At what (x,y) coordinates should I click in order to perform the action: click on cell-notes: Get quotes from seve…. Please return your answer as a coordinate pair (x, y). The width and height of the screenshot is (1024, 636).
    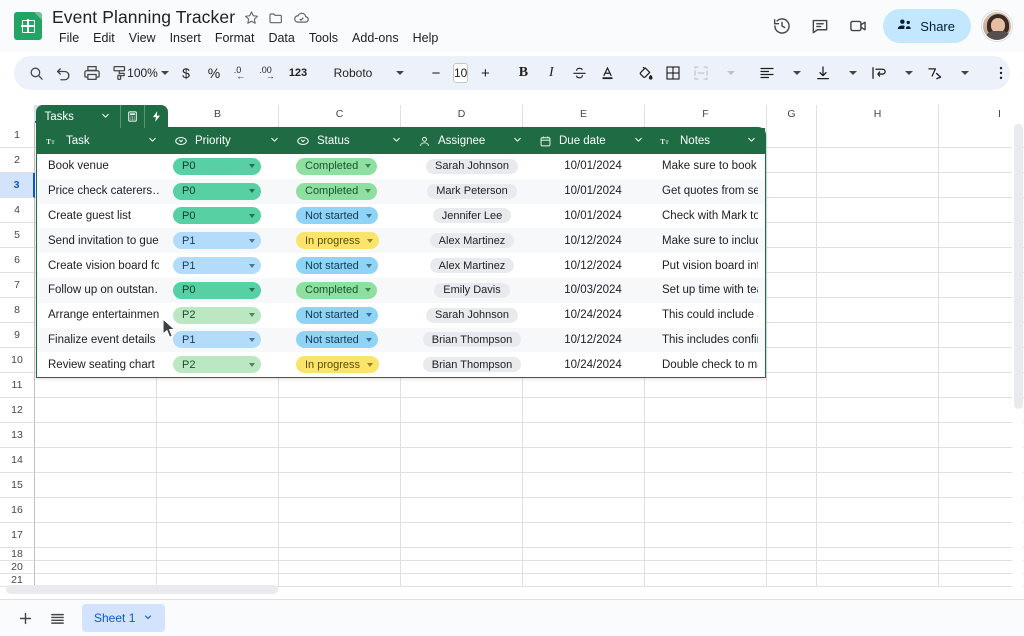
    Looking at the image, I should click on (707, 191).